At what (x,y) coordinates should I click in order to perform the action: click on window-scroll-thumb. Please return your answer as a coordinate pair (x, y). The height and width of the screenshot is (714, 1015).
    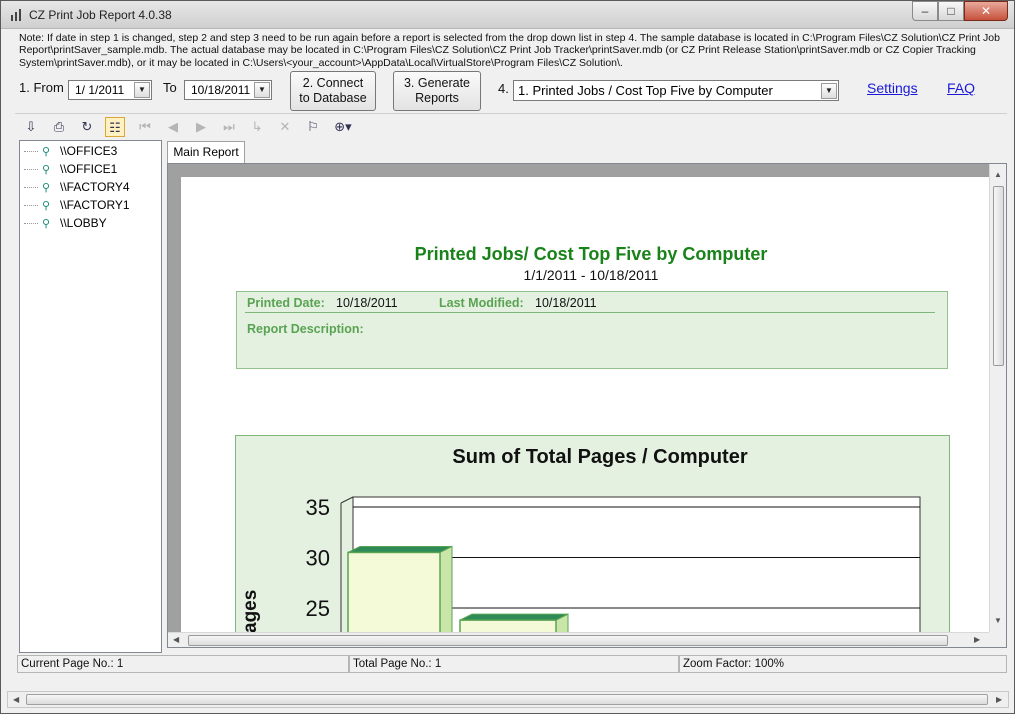
    Looking at the image, I should click on (507, 699).